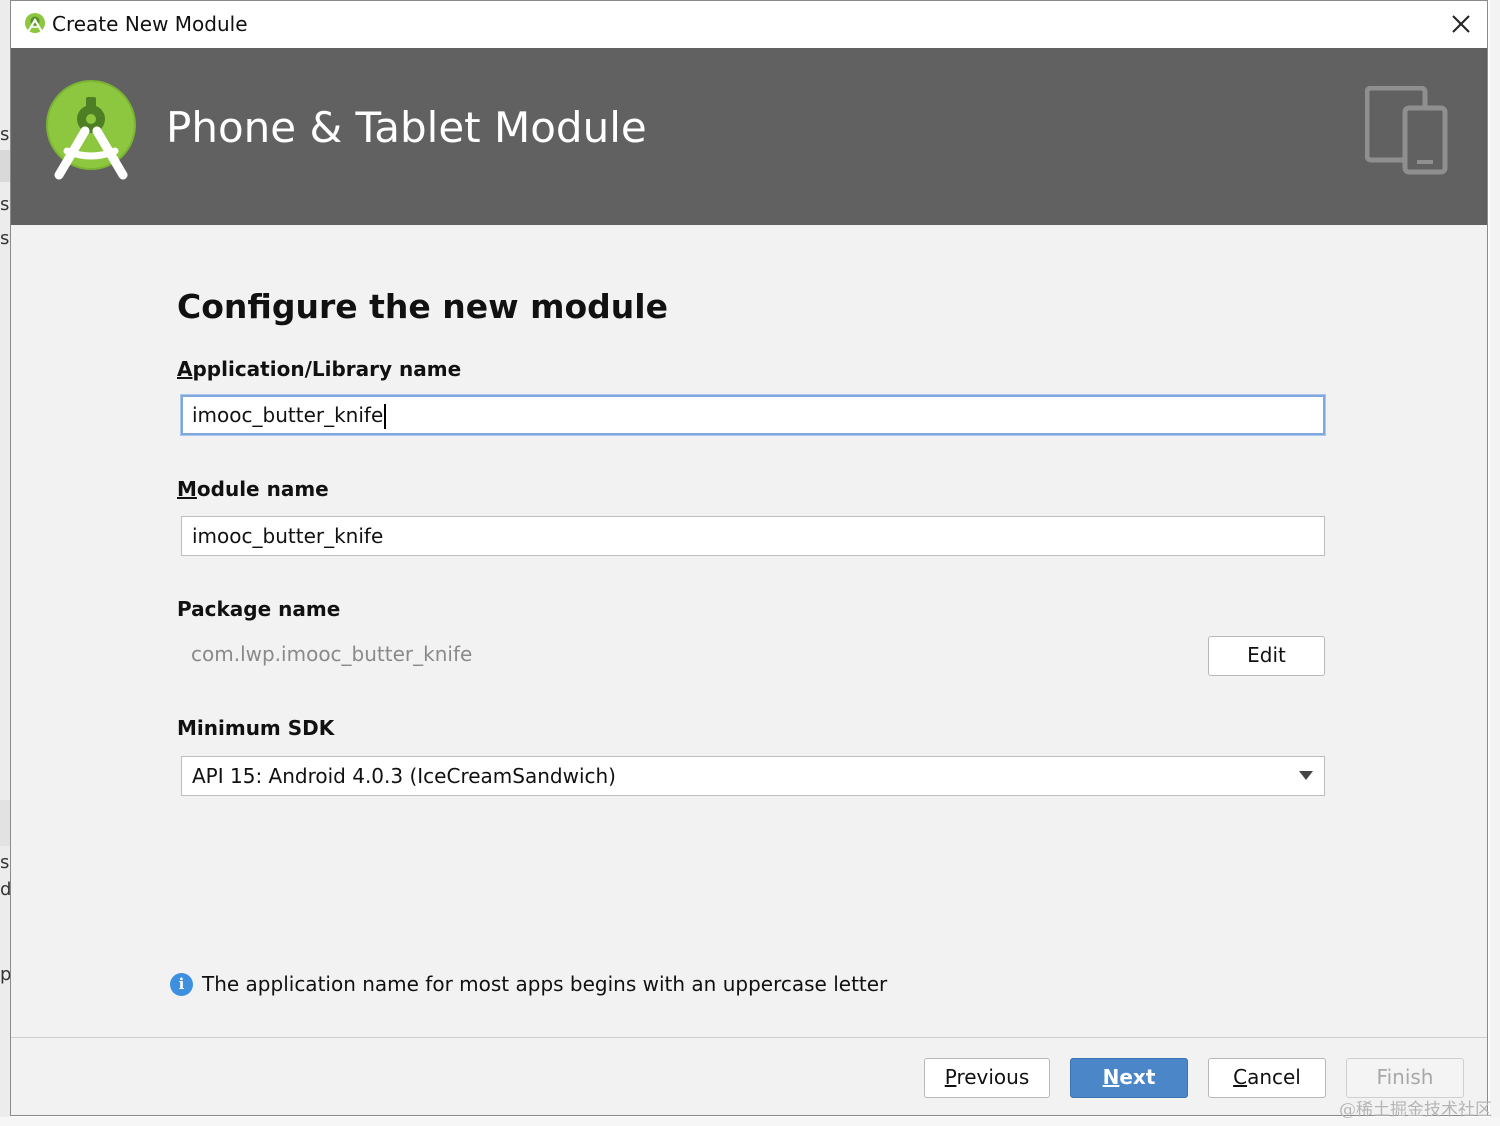  What do you see at coordinates (1137, 1077) in the screenshot?
I see `next-label: ext` at bounding box center [1137, 1077].